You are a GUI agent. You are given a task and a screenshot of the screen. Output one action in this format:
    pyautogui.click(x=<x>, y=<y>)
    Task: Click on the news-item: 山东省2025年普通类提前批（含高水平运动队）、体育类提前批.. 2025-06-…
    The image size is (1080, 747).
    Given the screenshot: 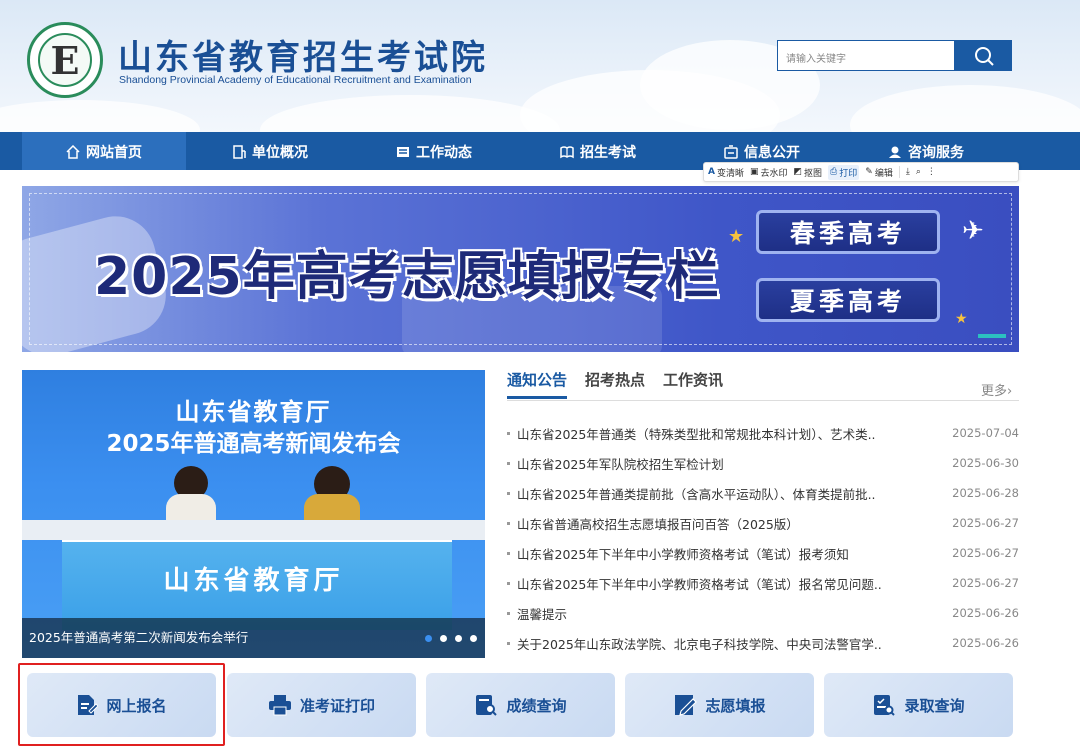 What is the action you would take?
    pyautogui.click(x=763, y=493)
    